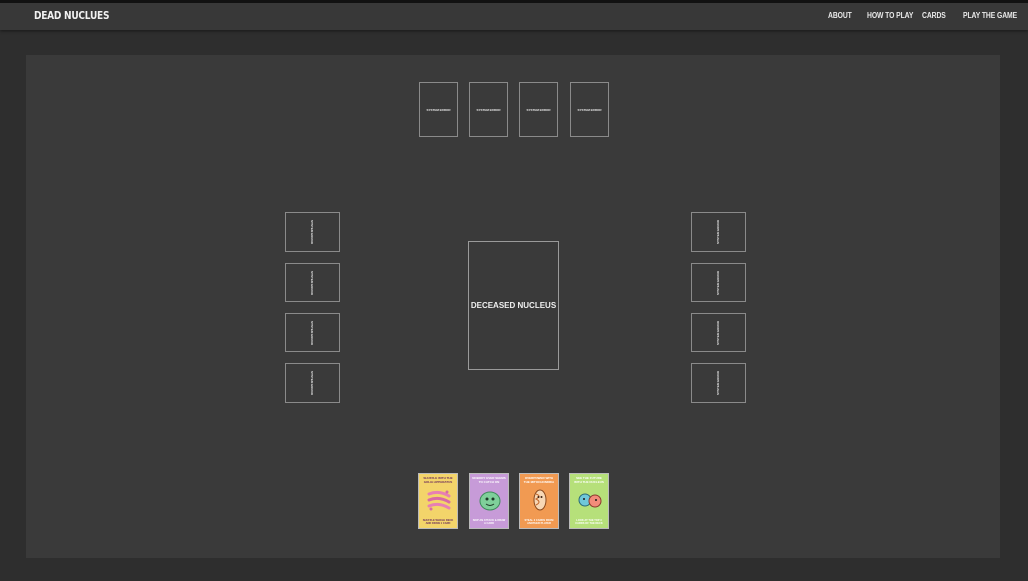 The width and height of the screenshot is (1028, 581). What do you see at coordinates (489, 522) in the screenshot?
I see `hand-card-text: SKIP AN ATTACK & DRAW A CARD` at bounding box center [489, 522].